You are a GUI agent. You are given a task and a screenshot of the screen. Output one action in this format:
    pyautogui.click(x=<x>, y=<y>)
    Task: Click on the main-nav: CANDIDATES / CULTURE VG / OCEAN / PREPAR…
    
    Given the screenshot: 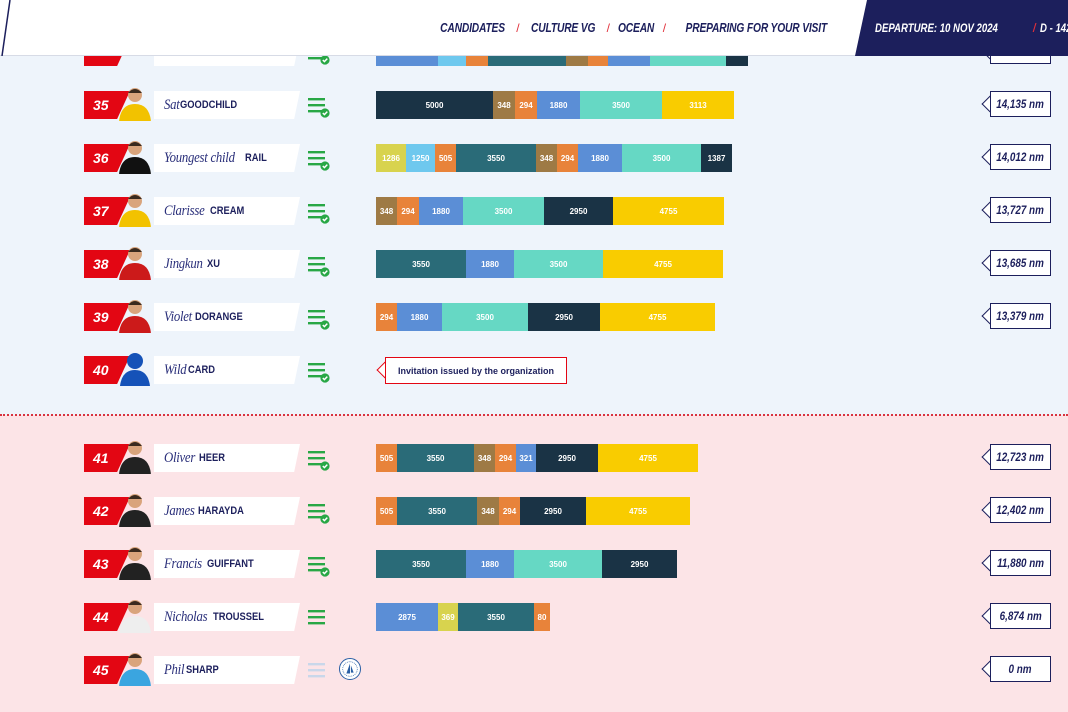 What is the action you would take?
    pyautogui.click(x=638, y=28)
    